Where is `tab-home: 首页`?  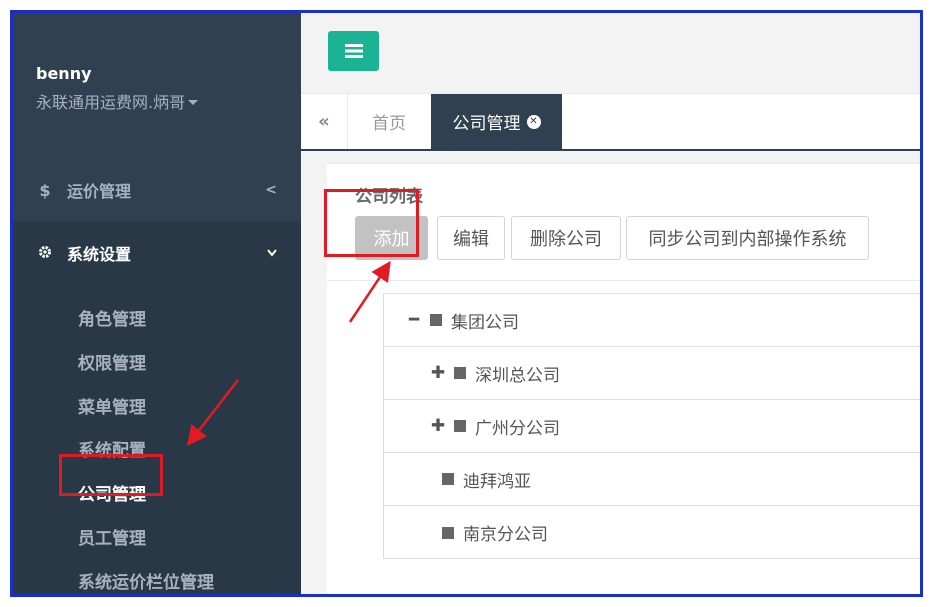
tab-home: 首页 is located at coordinates (389, 121).